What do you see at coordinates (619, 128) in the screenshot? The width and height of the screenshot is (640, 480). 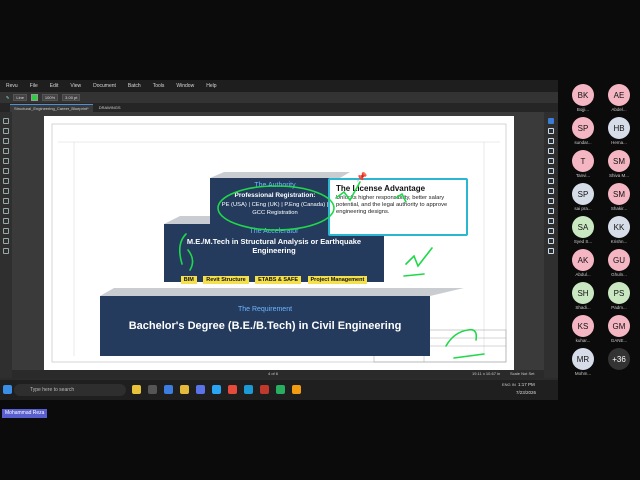 I see `participant-avatar: HB` at bounding box center [619, 128].